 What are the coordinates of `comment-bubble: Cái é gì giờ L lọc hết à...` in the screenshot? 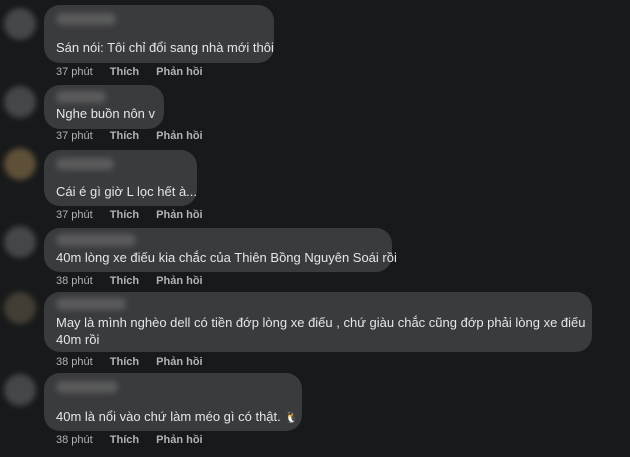 It's located at (120, 178).